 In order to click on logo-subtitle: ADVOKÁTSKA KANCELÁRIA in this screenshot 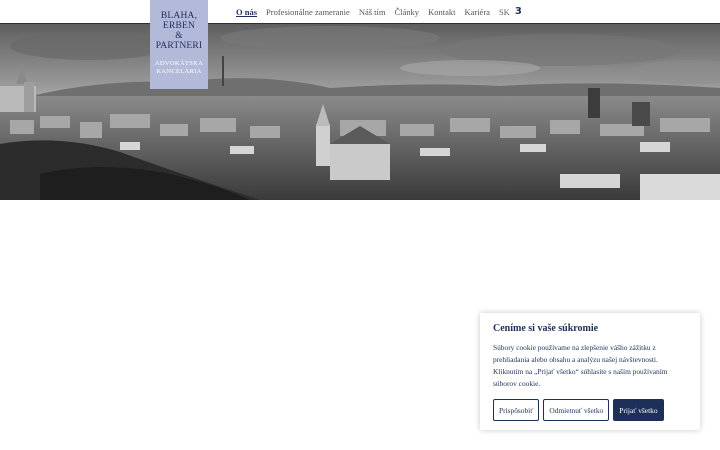, I will do `click(179, 68)`.